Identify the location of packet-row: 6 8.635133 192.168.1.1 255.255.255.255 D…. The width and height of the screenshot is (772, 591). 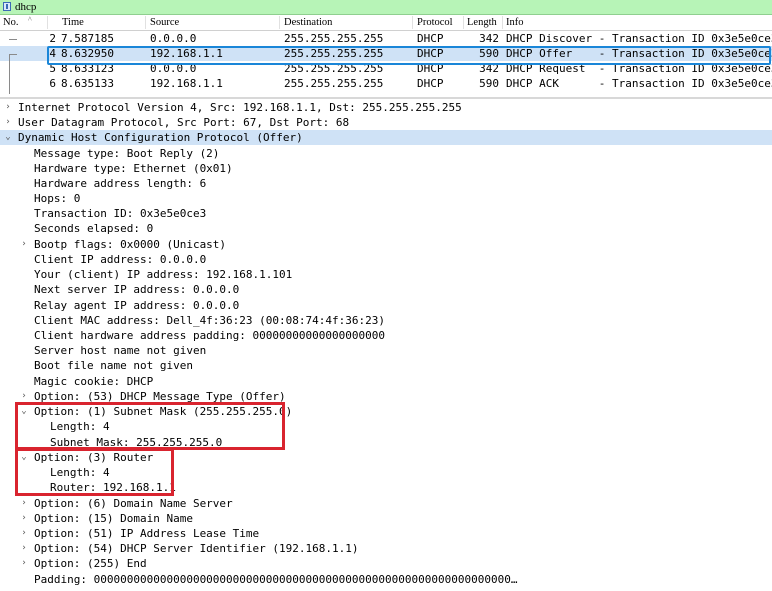
(386, 83).